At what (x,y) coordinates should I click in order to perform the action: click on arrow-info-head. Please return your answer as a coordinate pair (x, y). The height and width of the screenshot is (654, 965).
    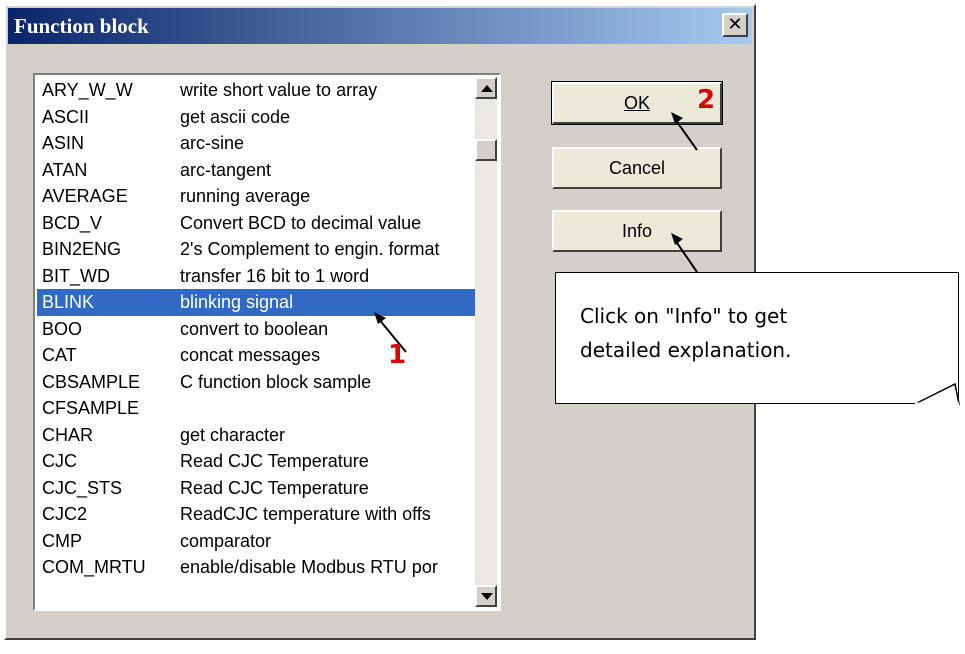
    Looking at the image, I should click on (677, 239).